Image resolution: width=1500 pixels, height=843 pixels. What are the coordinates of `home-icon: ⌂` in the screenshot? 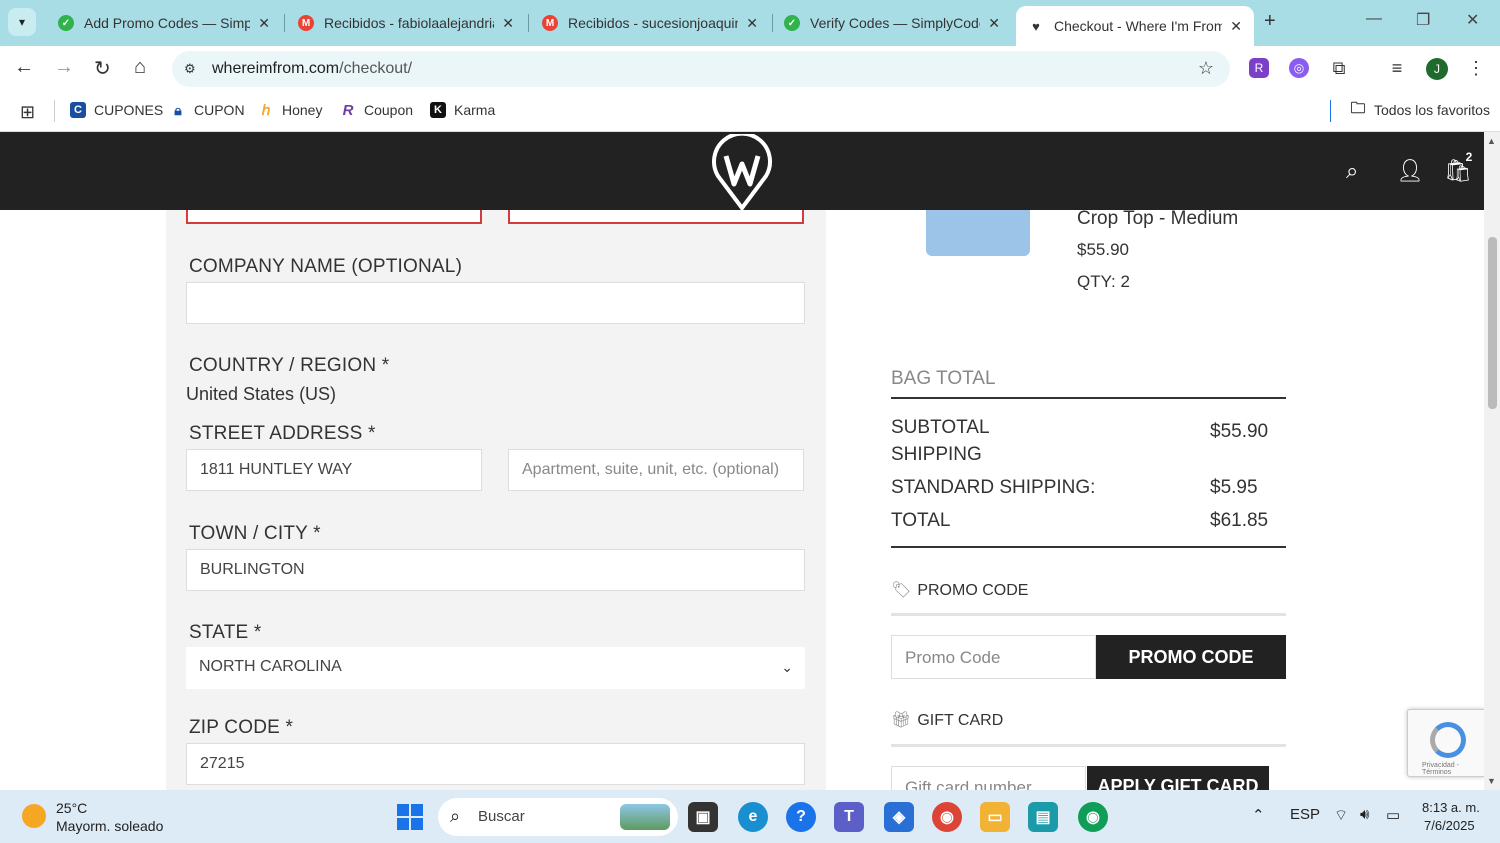 It's located at (140, 67).